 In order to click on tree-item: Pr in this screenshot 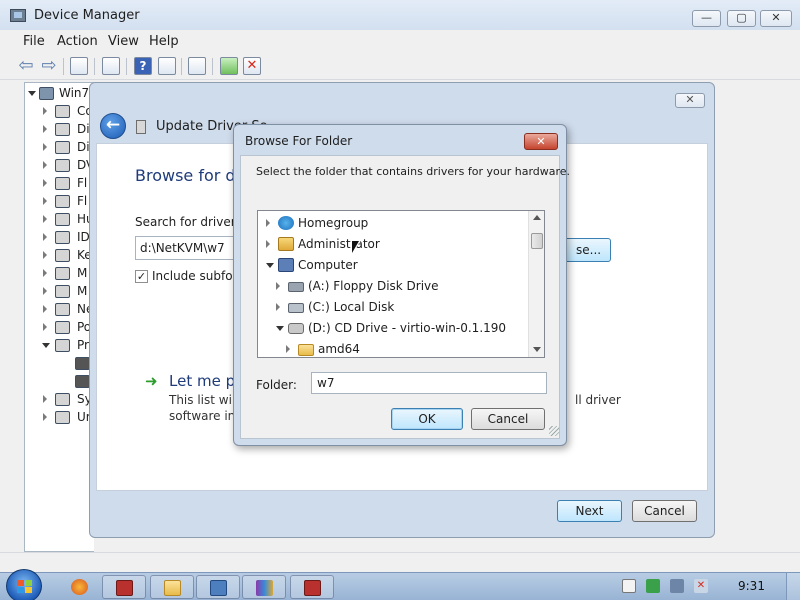, I will do `click(59, 346)`.